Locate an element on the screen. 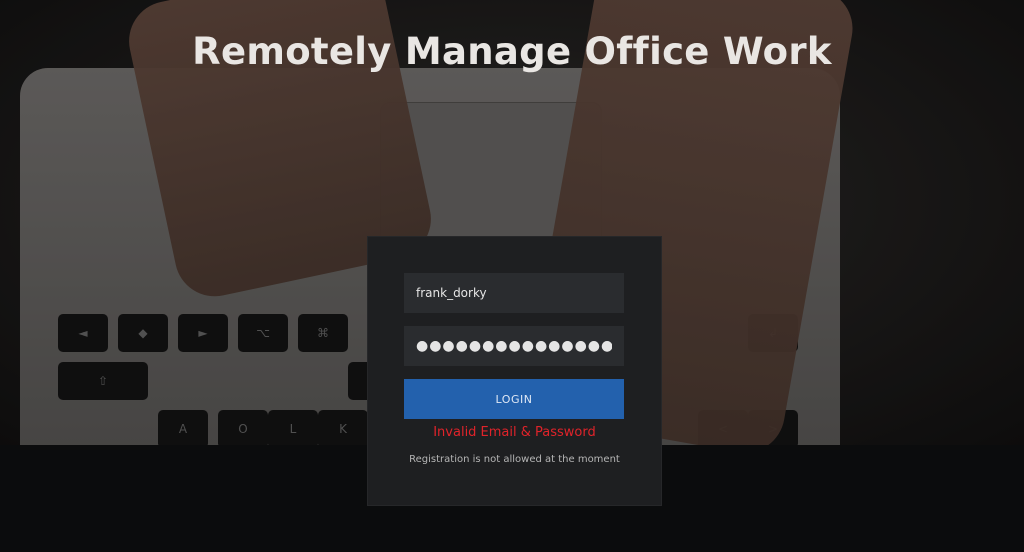 This screenshot has width=1024, height=552. login-button: LOGIN is located at coordinates (514, 399).